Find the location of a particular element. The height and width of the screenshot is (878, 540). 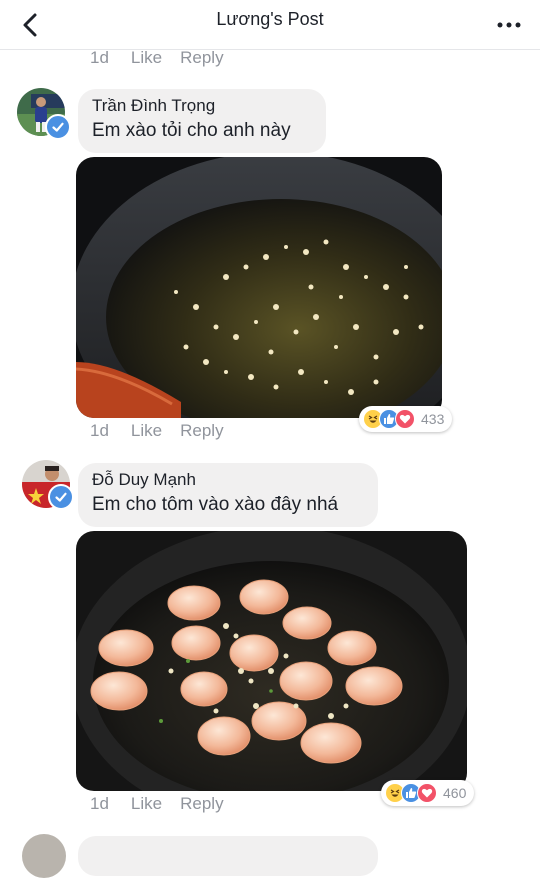

more-options-icon is located at coordinates (509, 25).